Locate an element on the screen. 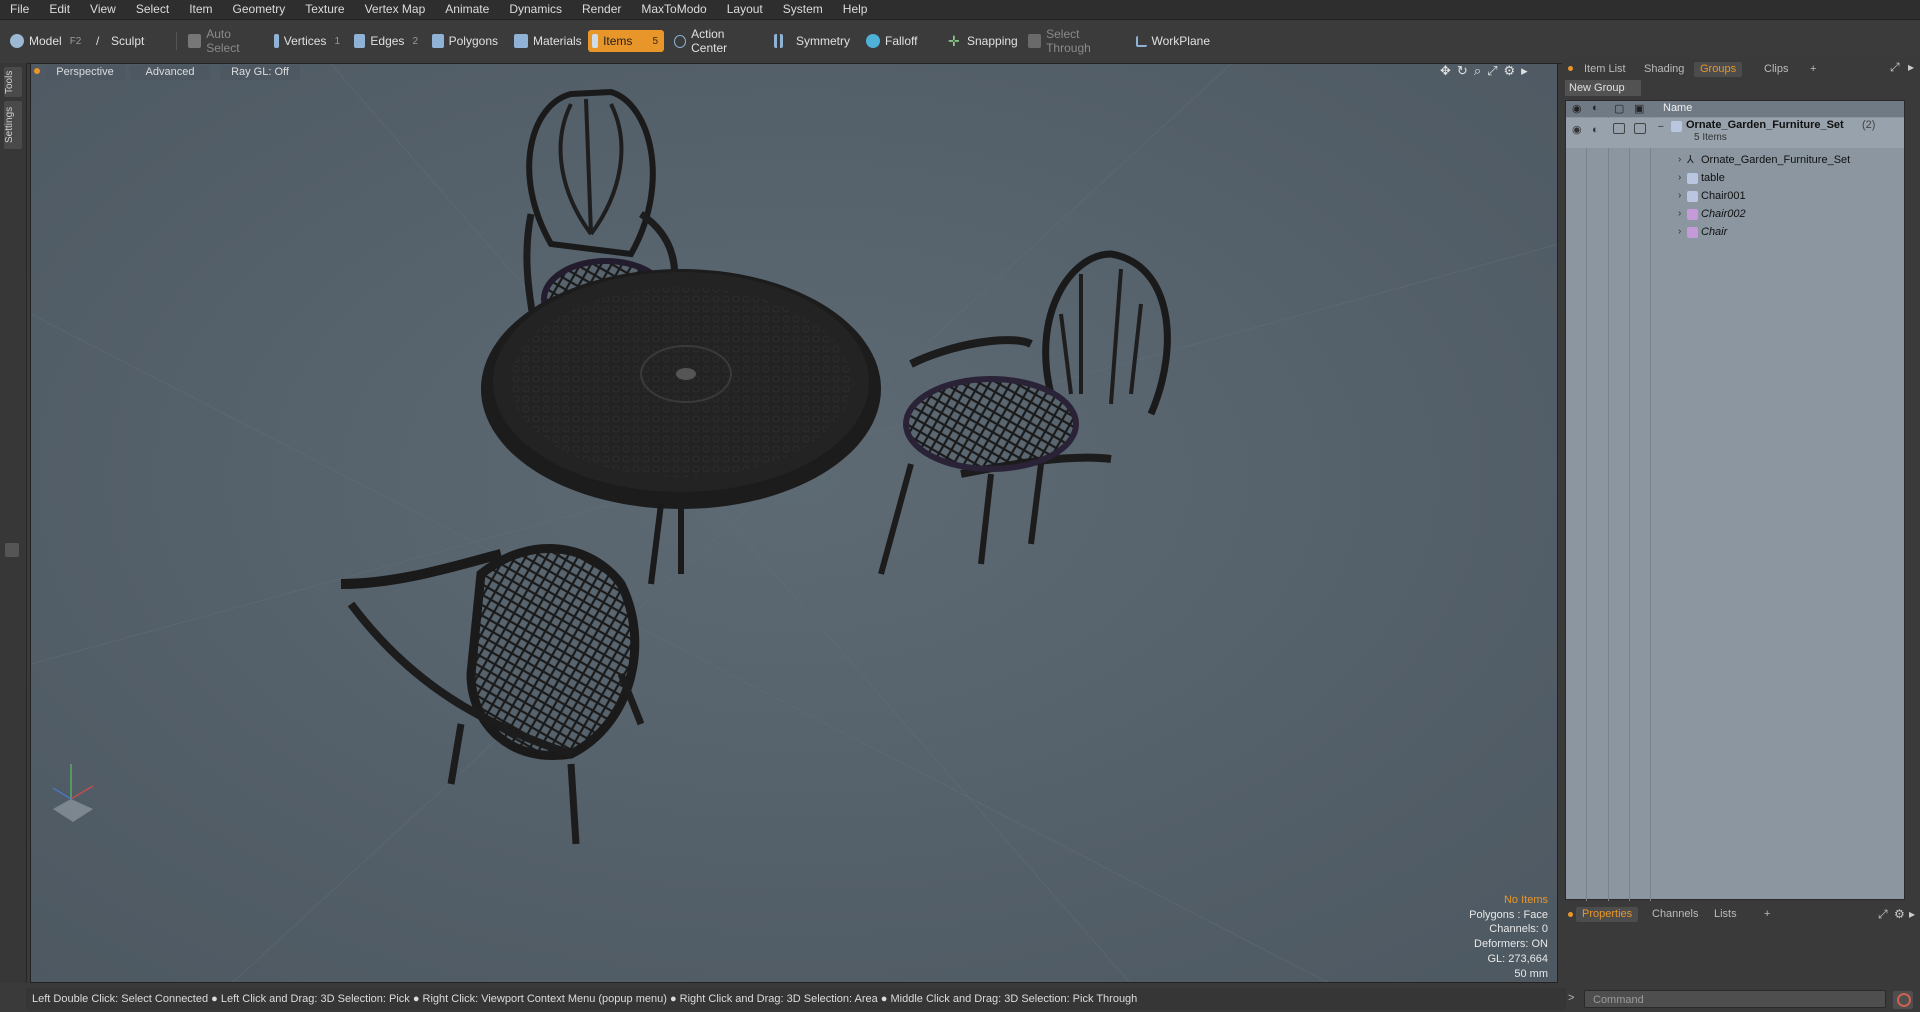 The height and width of the screenshot is (1012, 1920). panel-arrow-icon: ▸ is located at coordinates (1911, 67).